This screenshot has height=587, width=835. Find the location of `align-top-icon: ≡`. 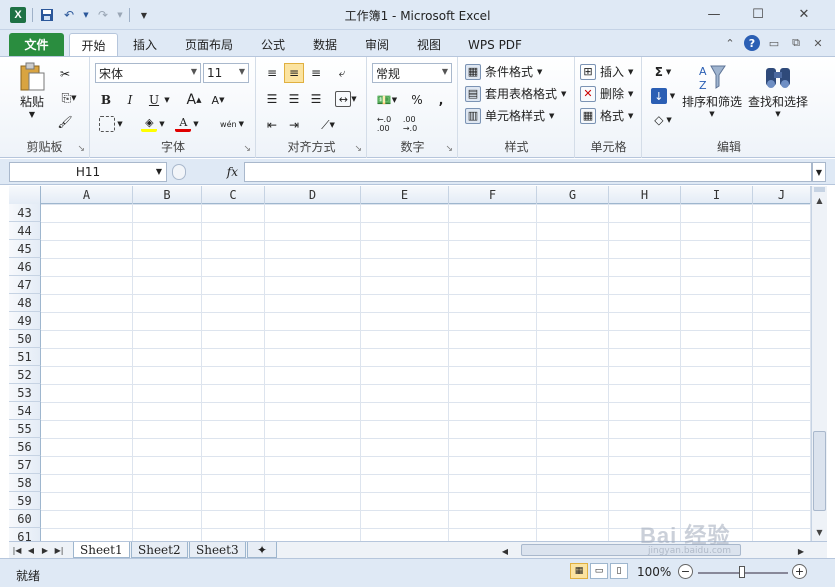

align-top-icon: ≡ is located at coordinates (272, 73).